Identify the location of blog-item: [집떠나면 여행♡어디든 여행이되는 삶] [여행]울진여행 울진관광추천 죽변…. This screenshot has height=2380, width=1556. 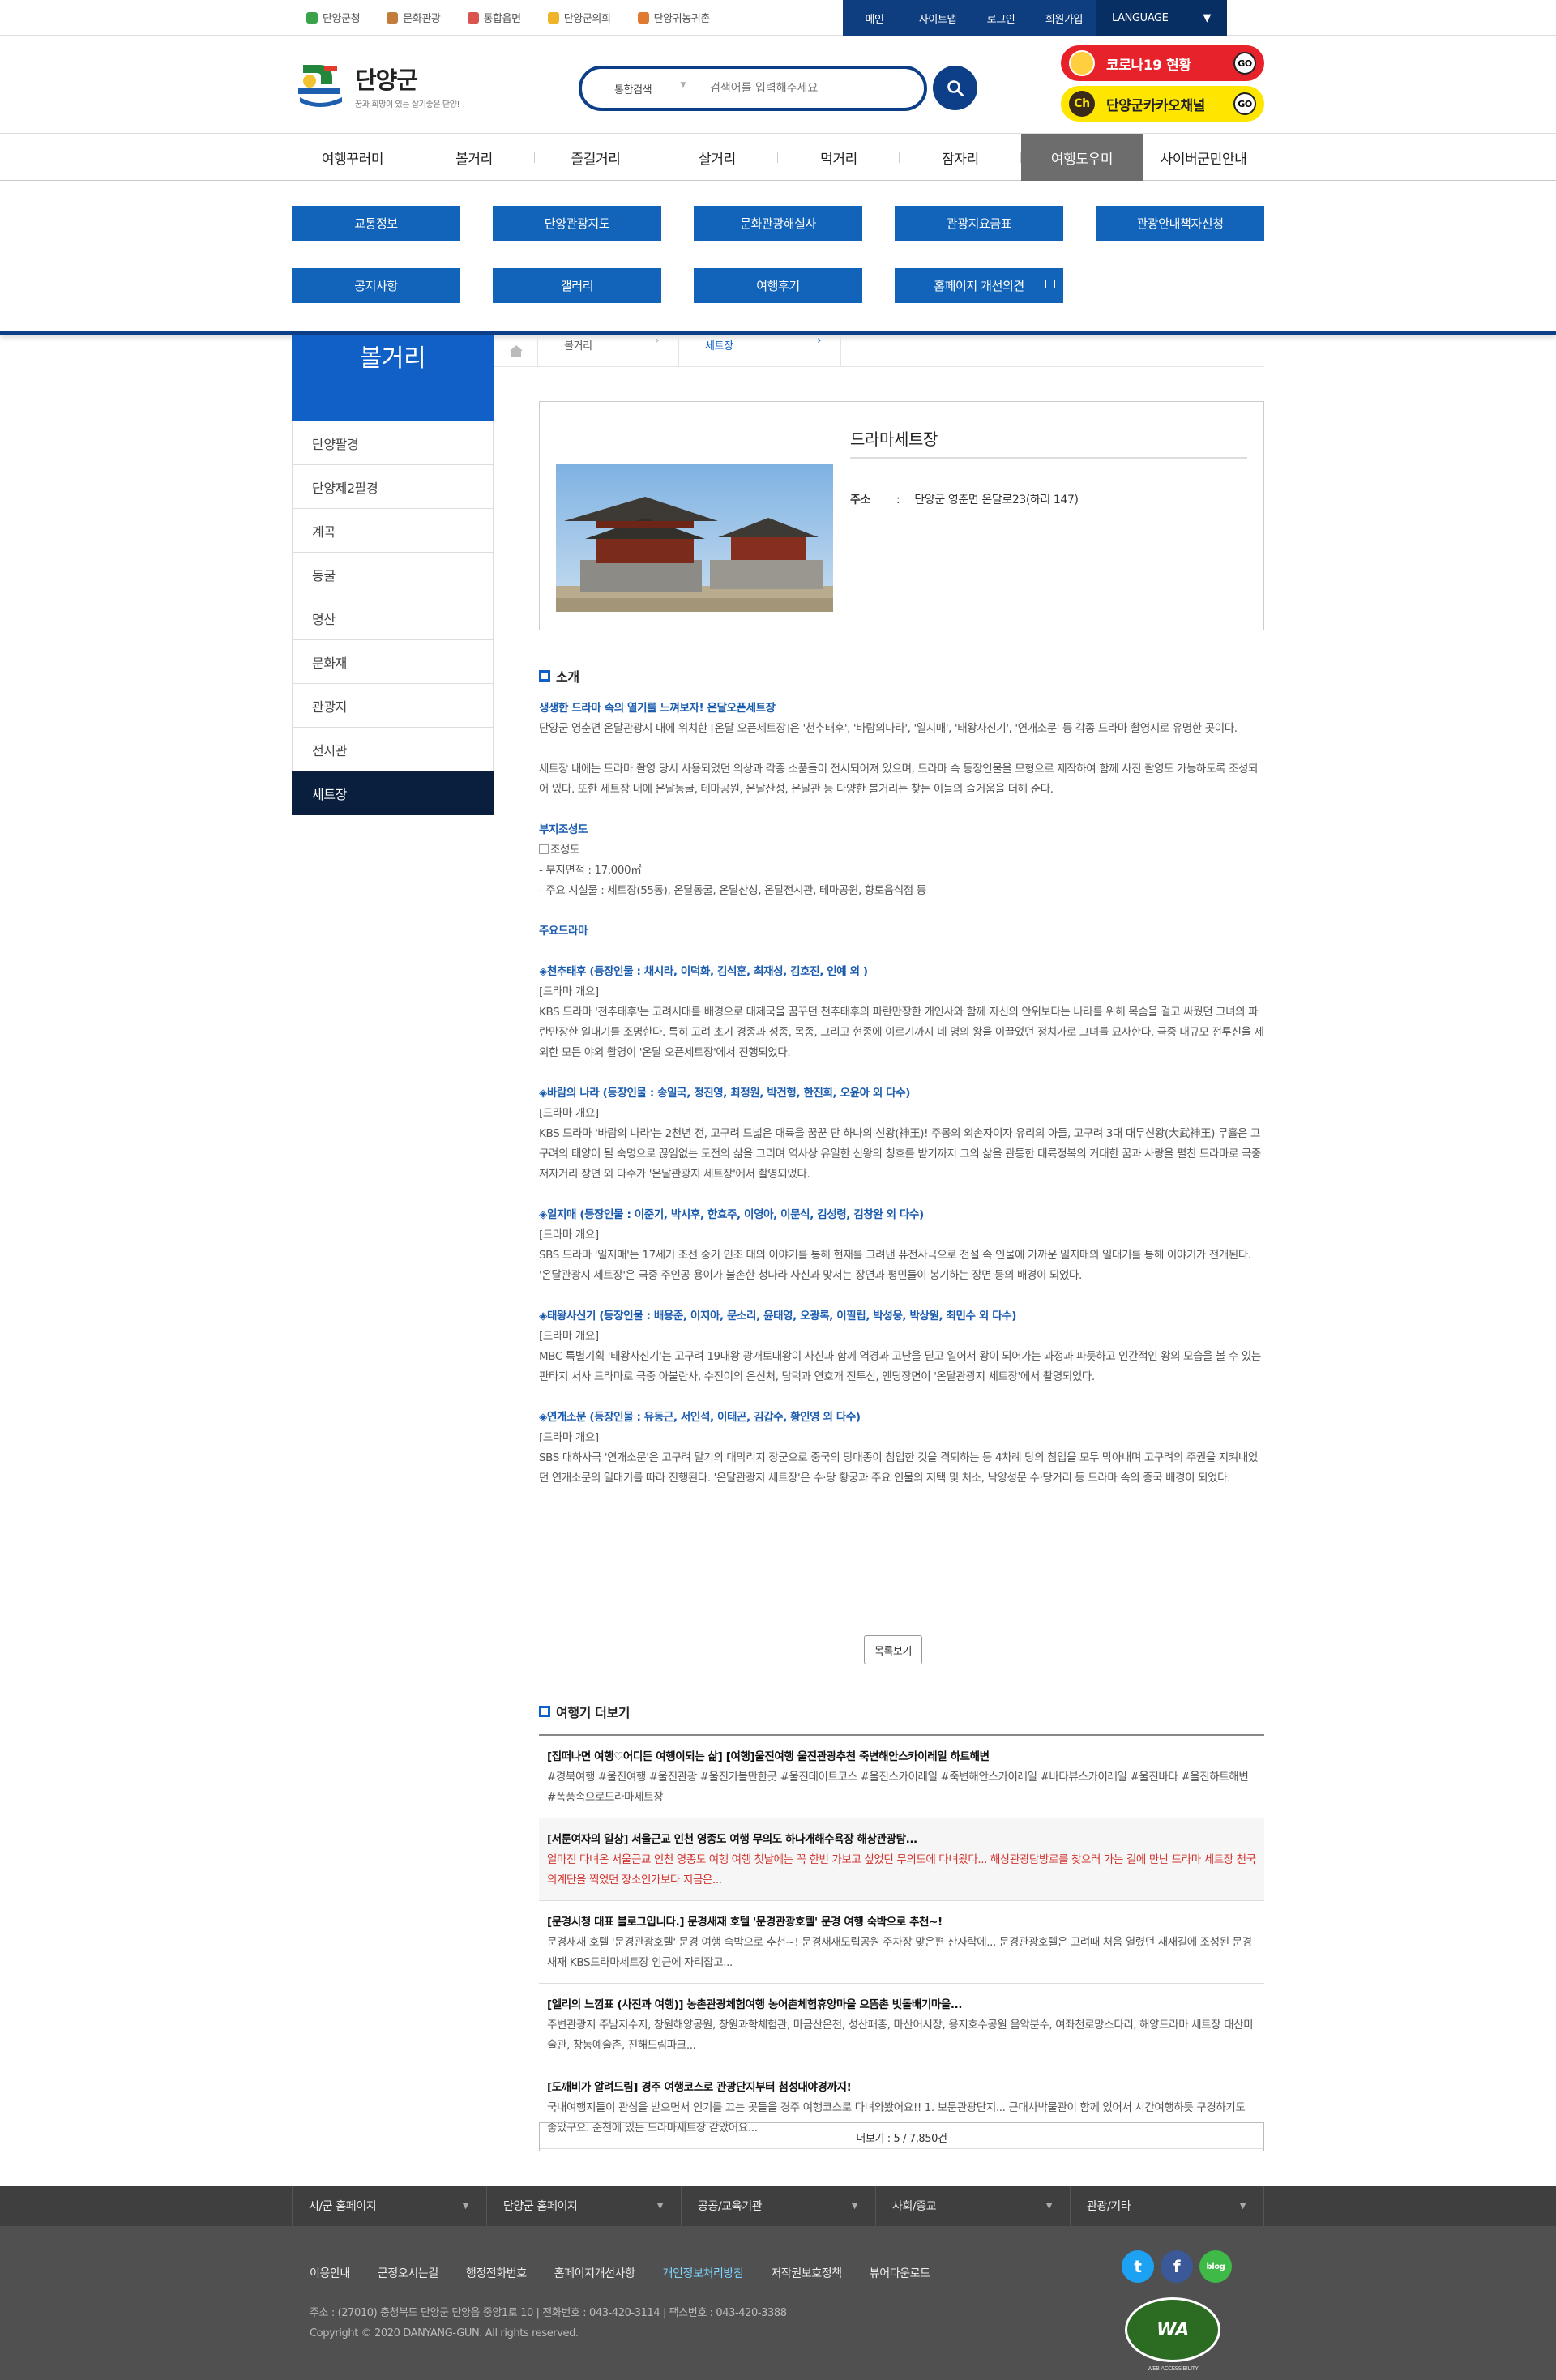
(902, 1777).